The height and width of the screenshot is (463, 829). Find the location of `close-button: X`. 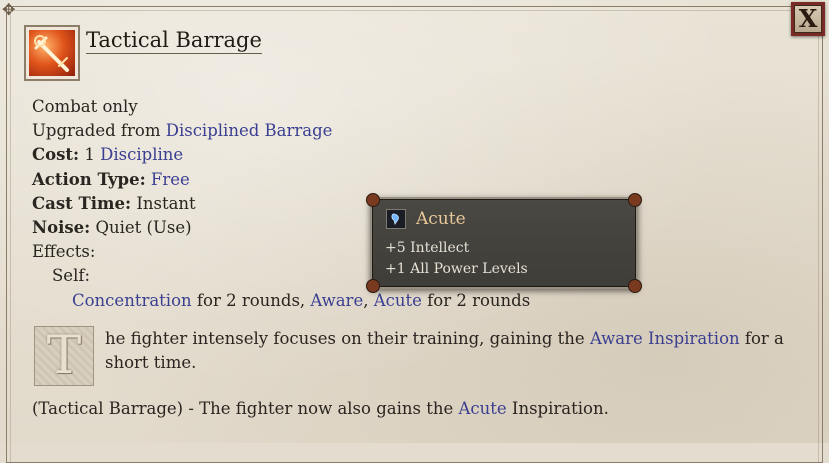

close-button: X is located at coordinates (808, 19).